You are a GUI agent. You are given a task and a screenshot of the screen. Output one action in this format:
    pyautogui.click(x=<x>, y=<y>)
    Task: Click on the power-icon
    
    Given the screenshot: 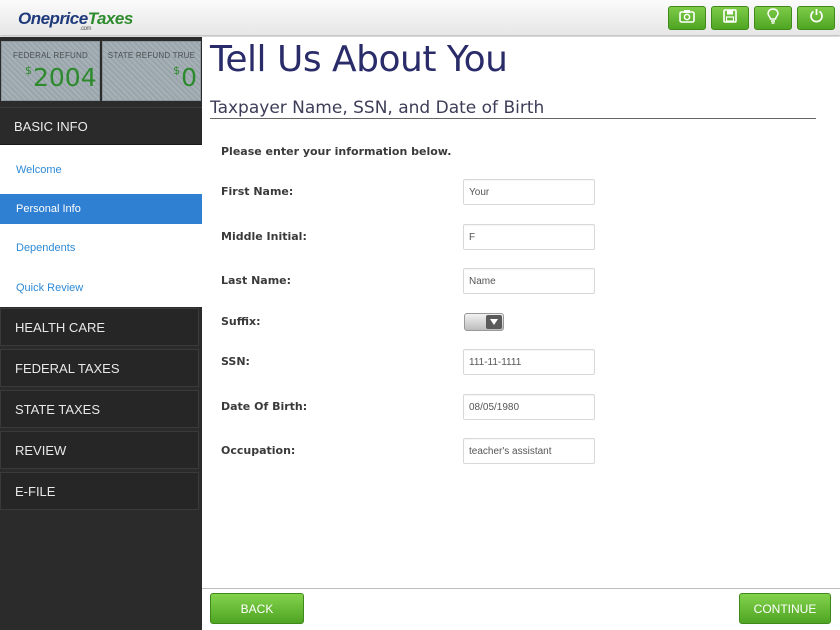 What is the action you would take?
    pyautogui.click(x=816, y=18)
    